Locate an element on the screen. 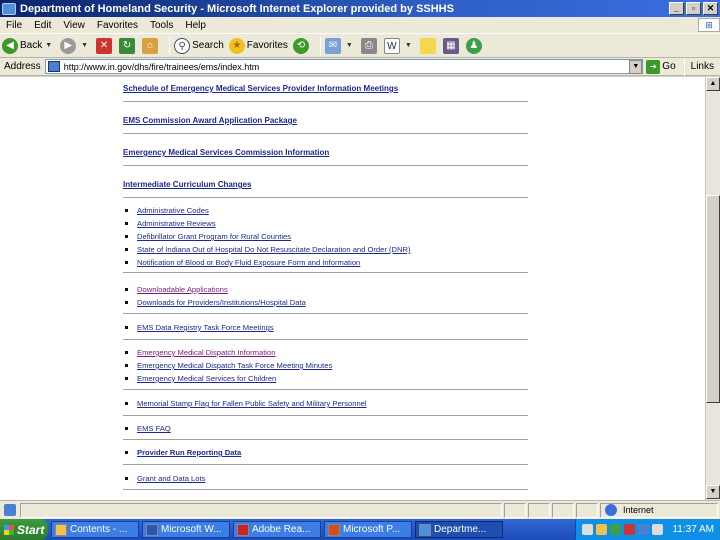  back-arrow-icon: ◀ is located at coordinates (10, 45).